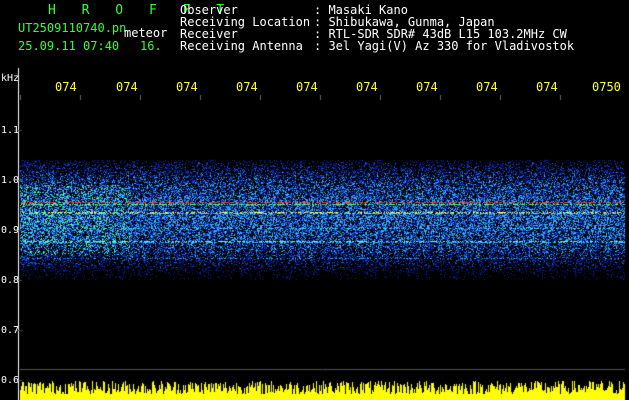 The width and height of the screenshot is (629, 400). I want to click on y-tick-0-7: 0.7, so click(10, 330).